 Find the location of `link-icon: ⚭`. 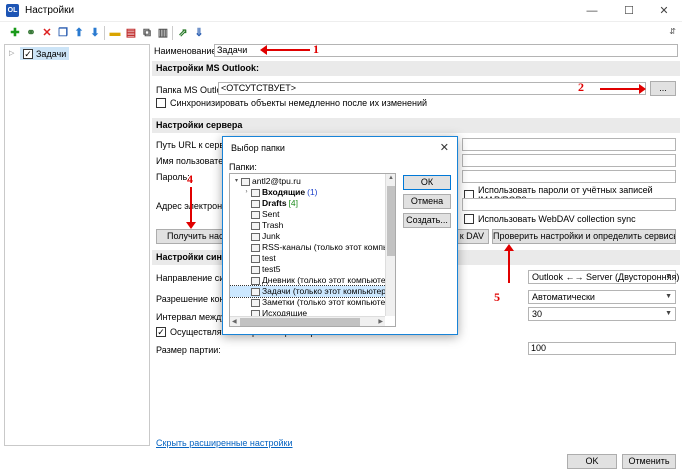

link-icon: ⚭ is located at coordinates (31, 33).